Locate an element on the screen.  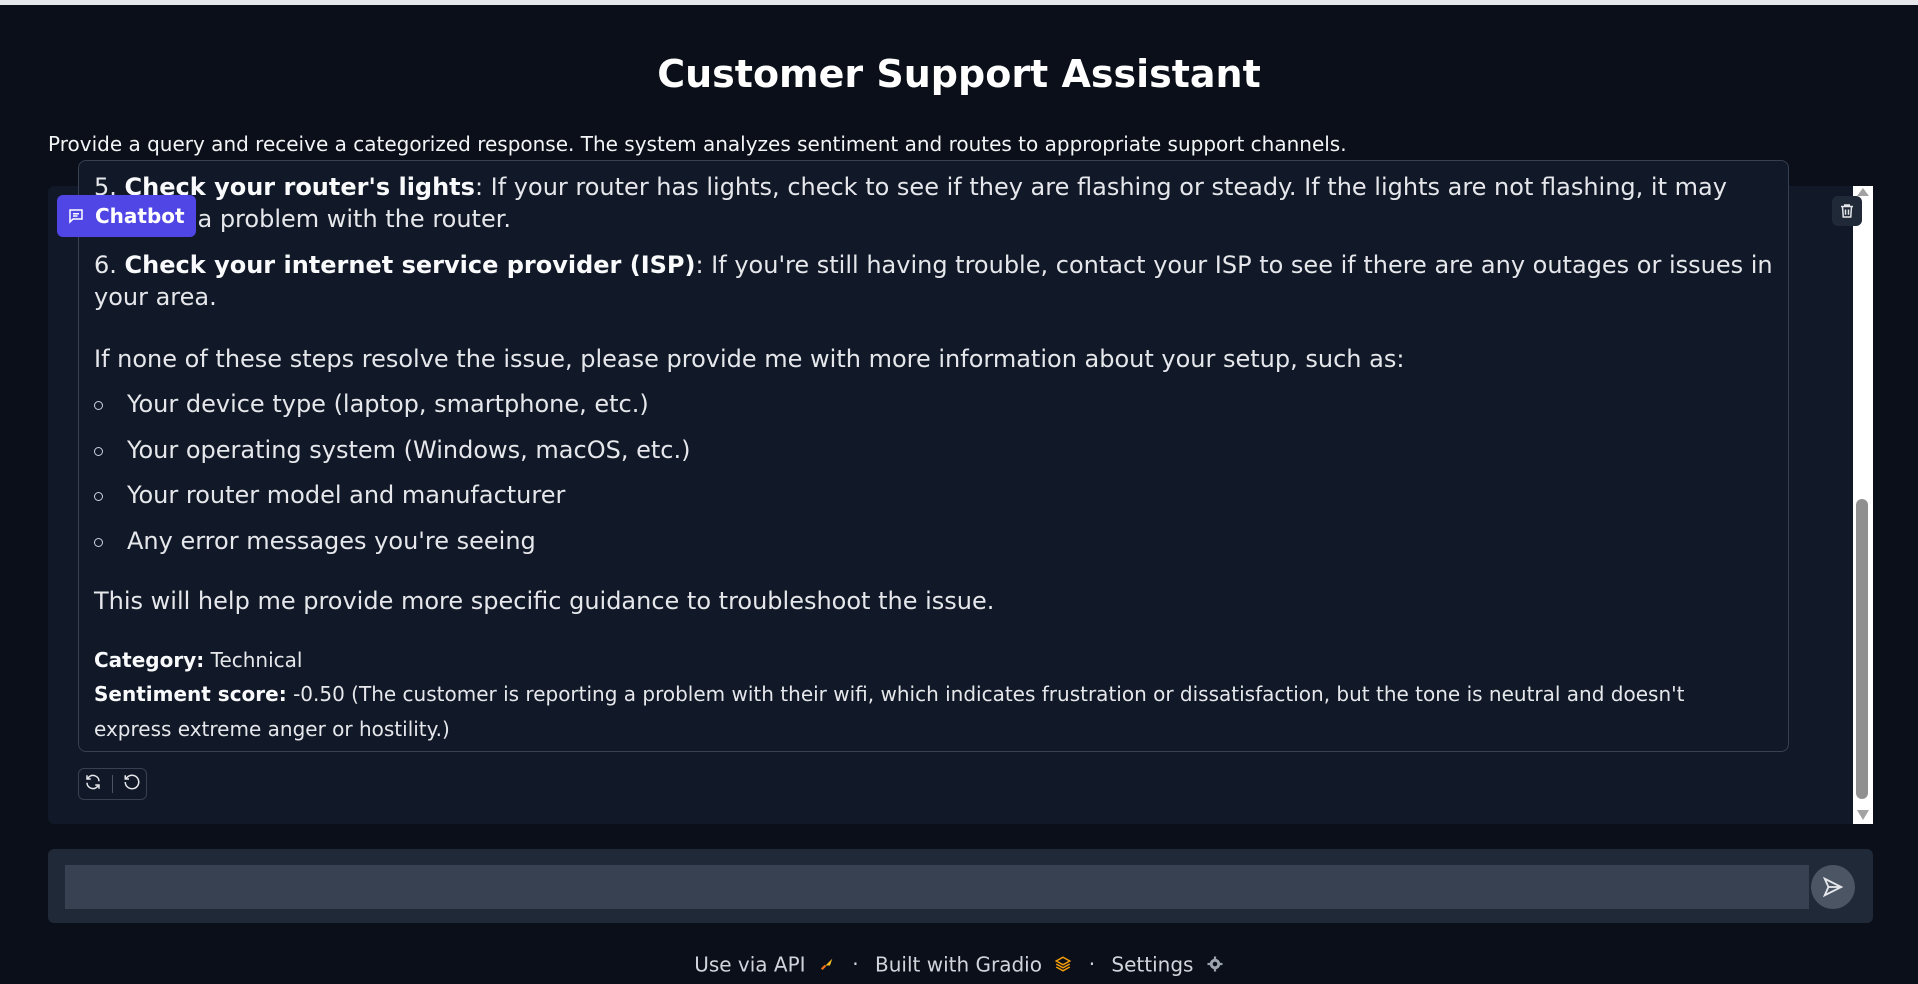
settings-link: Settings is located at coordinates (1167, 963).